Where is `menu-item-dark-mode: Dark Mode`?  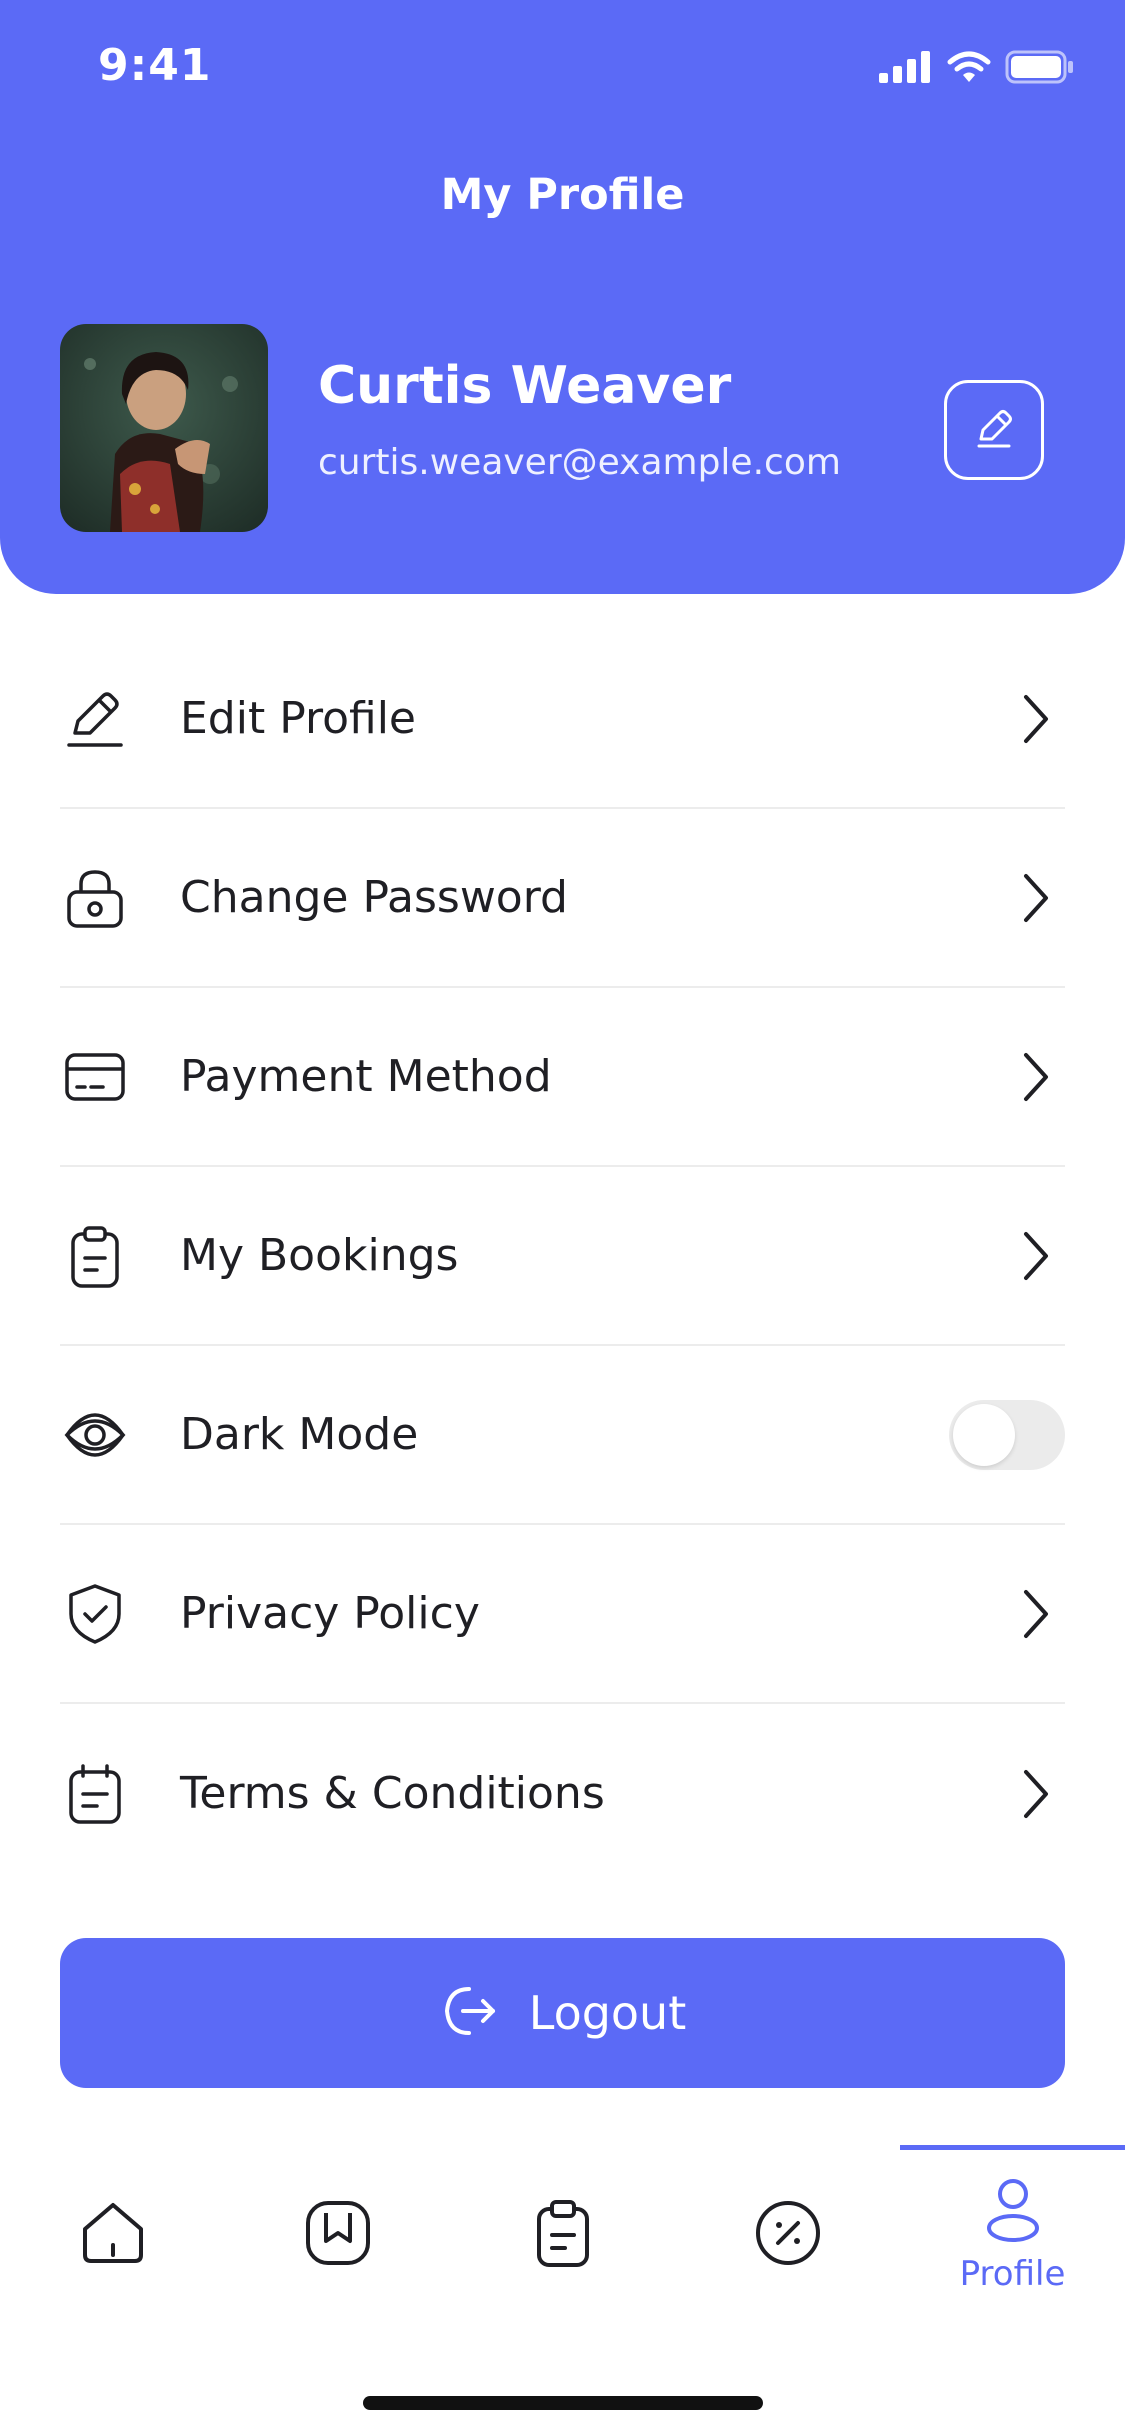 menu-item-dark-mode: Dark Mode is located at coordinates (562, 1435).